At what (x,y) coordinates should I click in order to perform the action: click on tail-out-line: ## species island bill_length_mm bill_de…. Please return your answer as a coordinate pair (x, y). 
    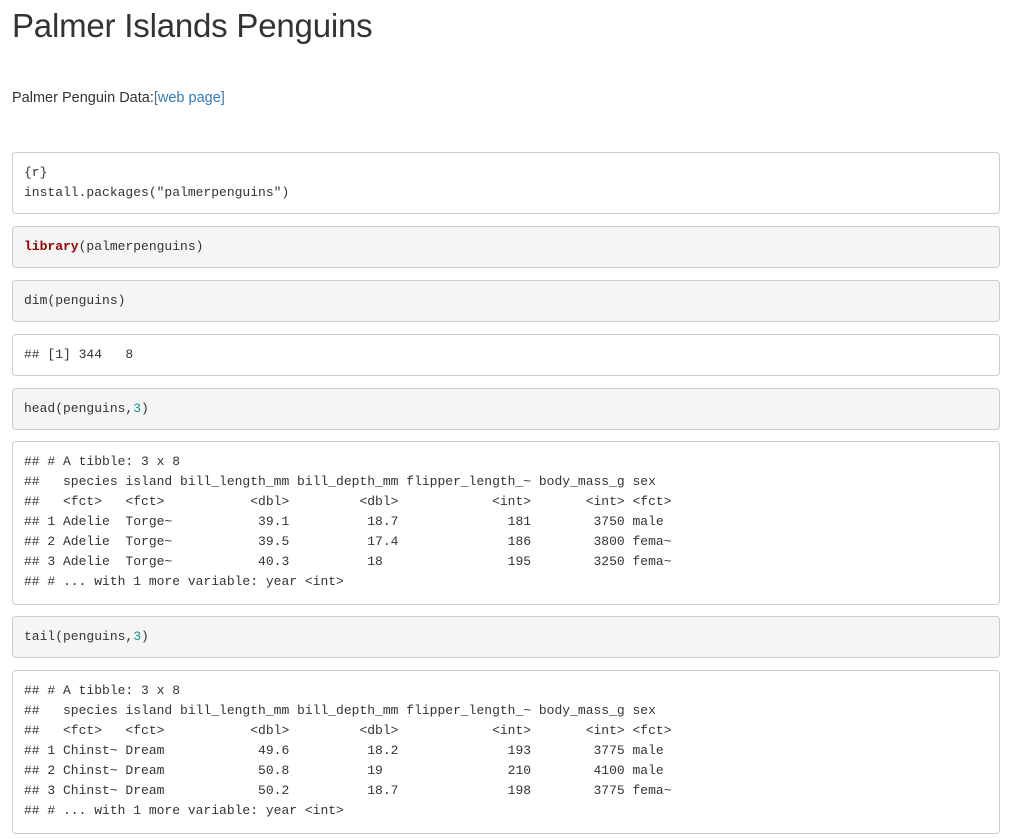
    Looking at the image, I should click on (340, 710).